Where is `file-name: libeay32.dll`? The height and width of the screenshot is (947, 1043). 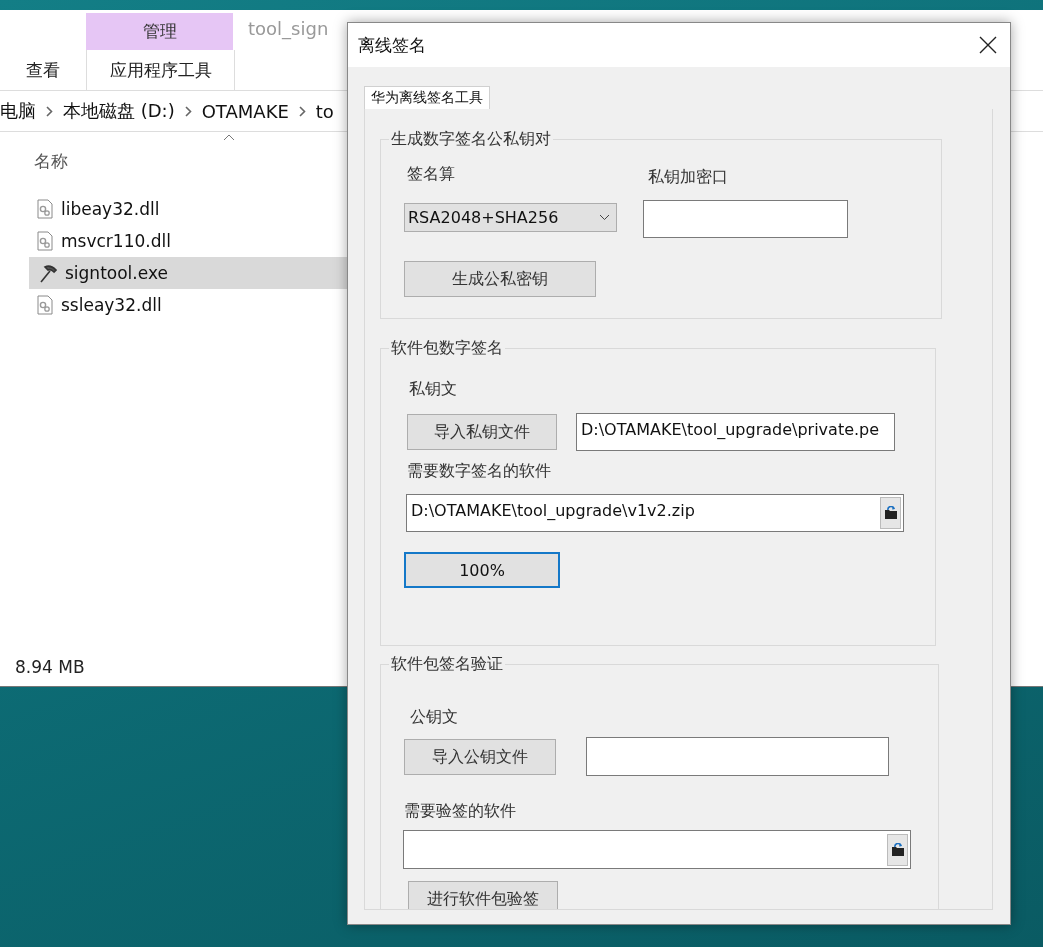 file-name: libeay32.dll is located at coordinates (110, 209).